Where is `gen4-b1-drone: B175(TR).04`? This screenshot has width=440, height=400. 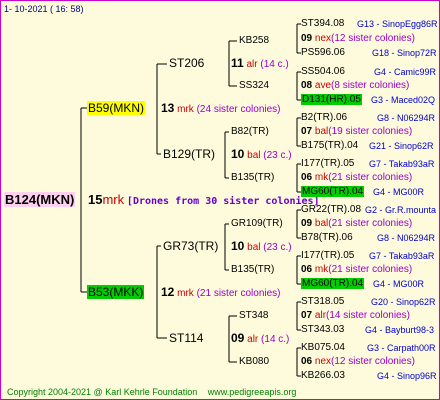 gen4-b1-drone: B175(TR).04 is located at coordinates (329, 146).